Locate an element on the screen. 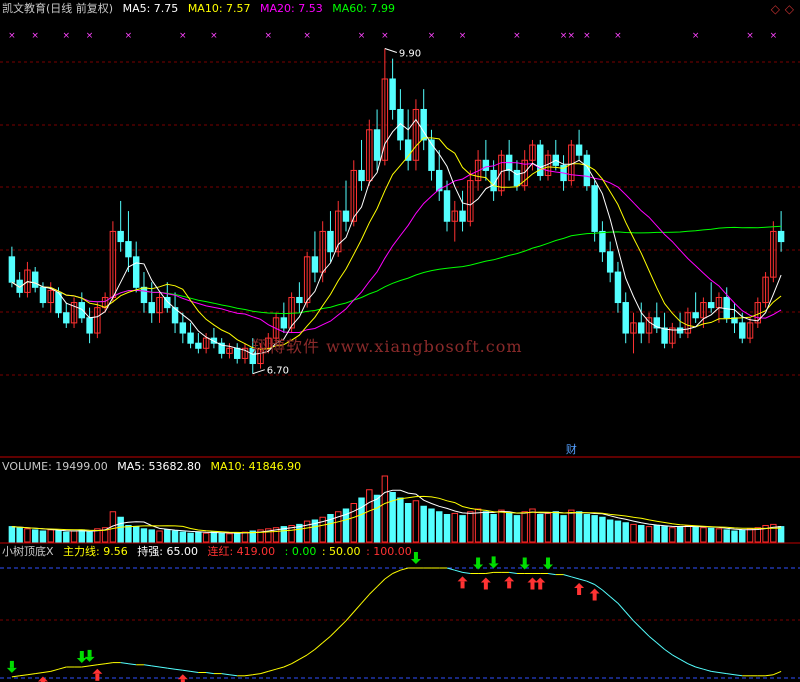  volume-ma5-value: MA5: 53682.80 is located at coordinates (159, 466).